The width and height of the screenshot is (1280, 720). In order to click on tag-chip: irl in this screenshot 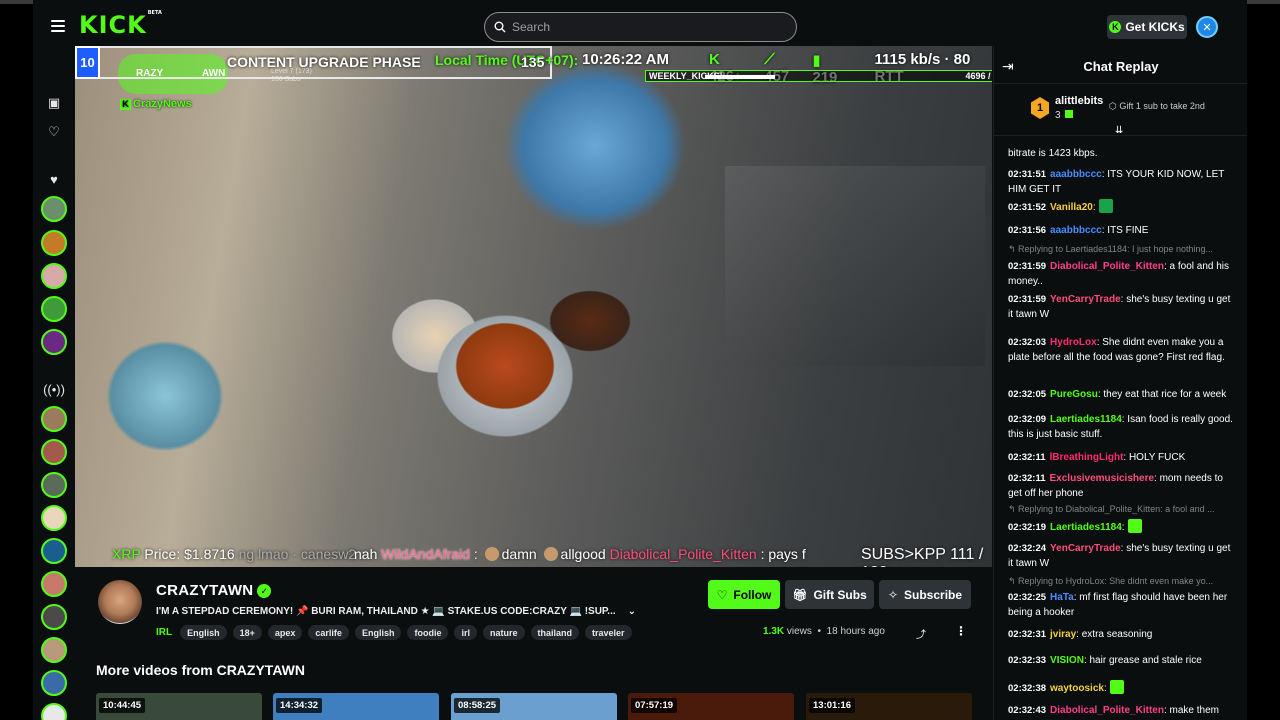, I will do `click(465, 632)`.